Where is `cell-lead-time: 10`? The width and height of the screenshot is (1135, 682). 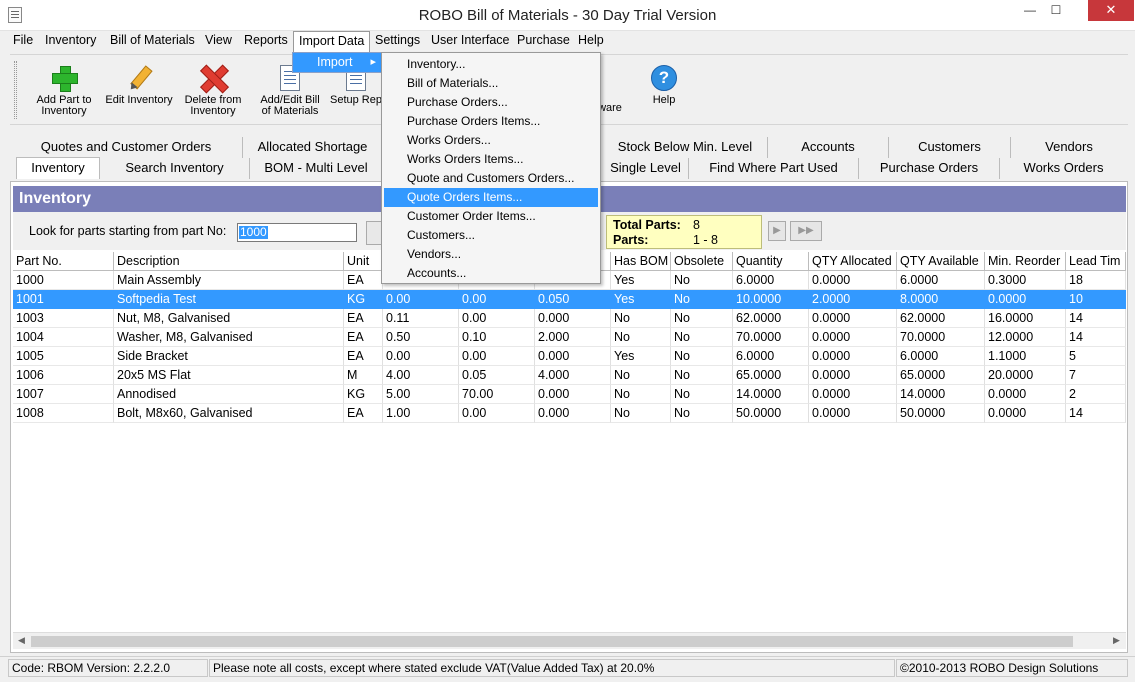 cell-lead-time: 10 is located at coordinates (1096, 299).